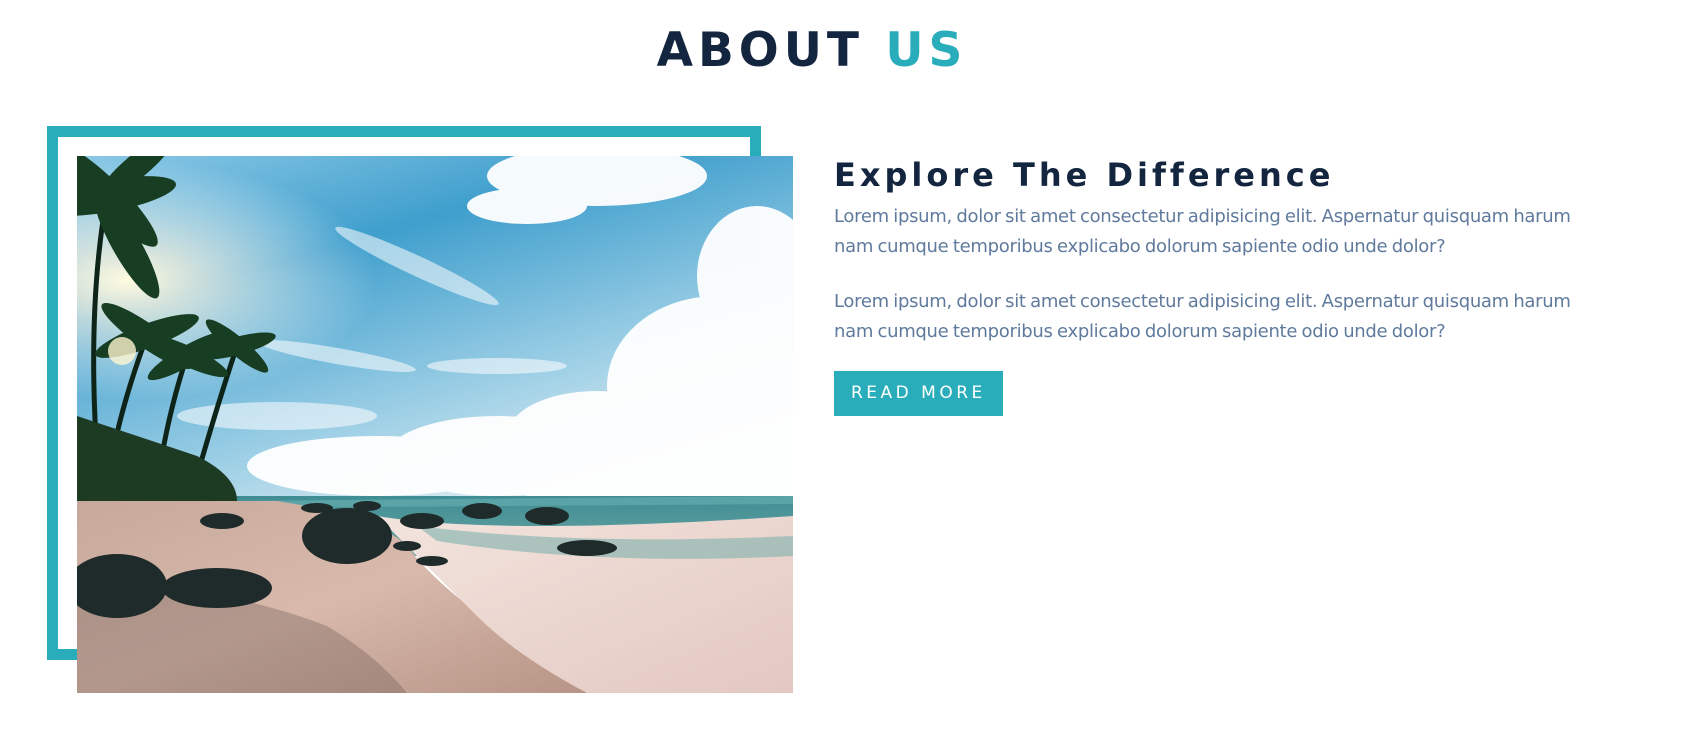 The height and width of the screenshot is (732, 1696). What do you see at coordinates (926, 50) in the screenshot?
I see `section-title-accent: US` at bounding box center [926, 50].